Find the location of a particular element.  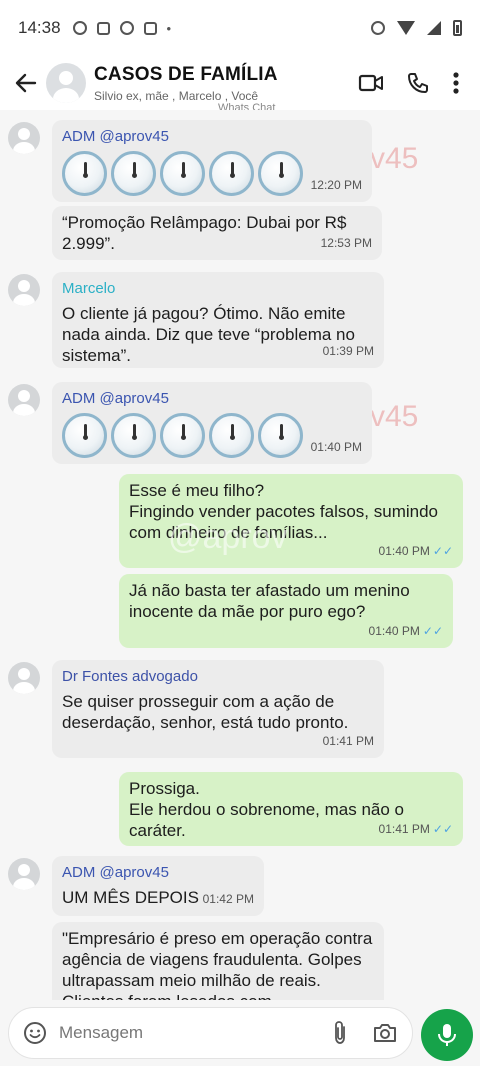

arrow-left-icon is located at coordinates (26, 83).